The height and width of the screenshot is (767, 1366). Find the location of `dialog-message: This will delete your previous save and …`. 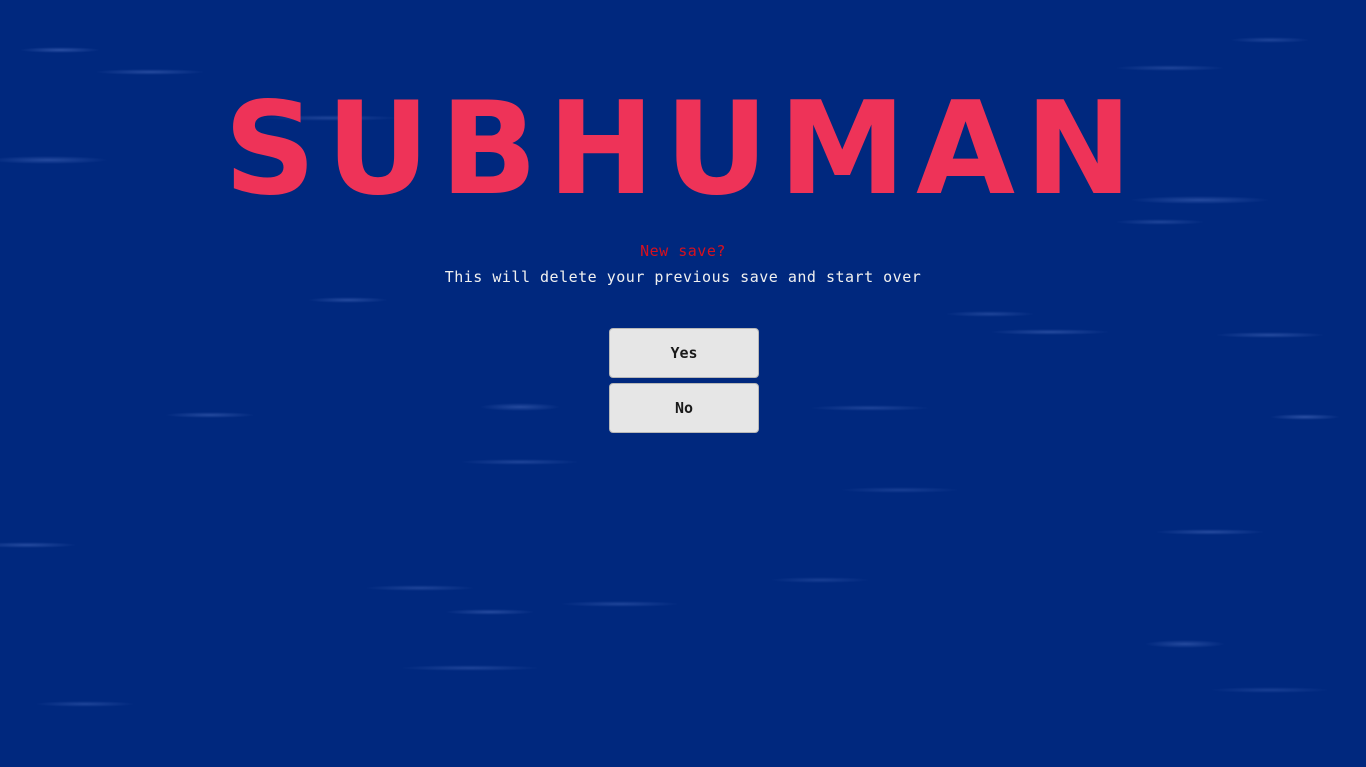

dialog-message: This will delete your previous save and … is located at coordinates (683, 277).